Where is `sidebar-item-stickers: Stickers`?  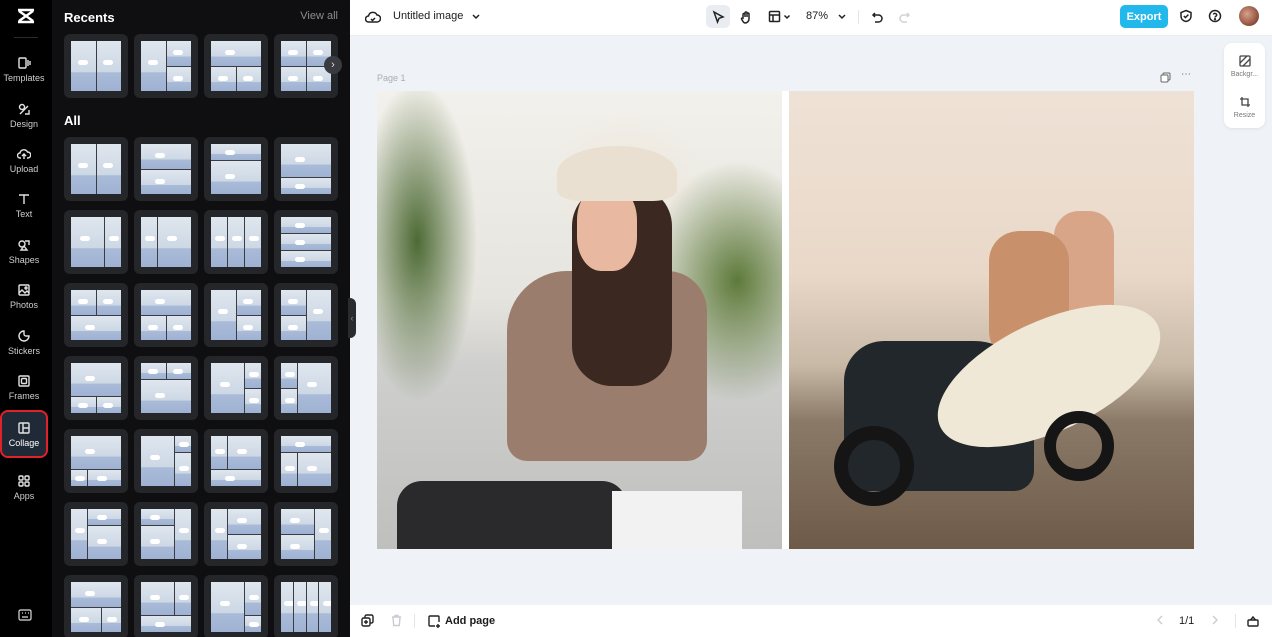
sidebar-item-stickers: Stickers is located at coordinates (24, 342).